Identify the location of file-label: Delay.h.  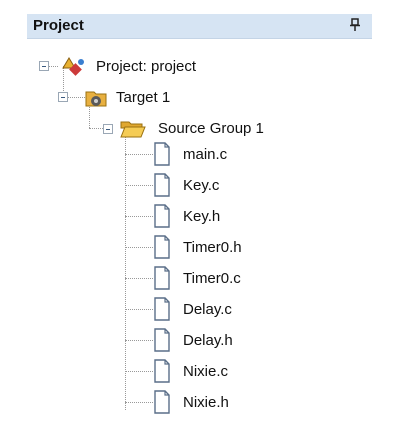
(208, 340).